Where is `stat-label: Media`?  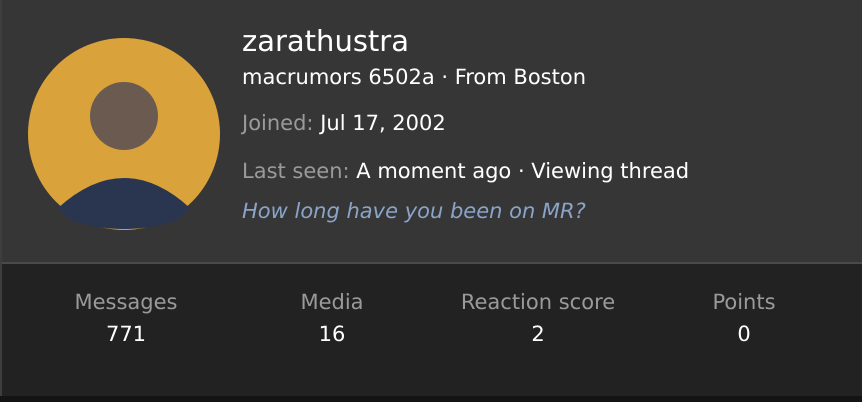 stat-label: Media is located at coordinates (332, 302).